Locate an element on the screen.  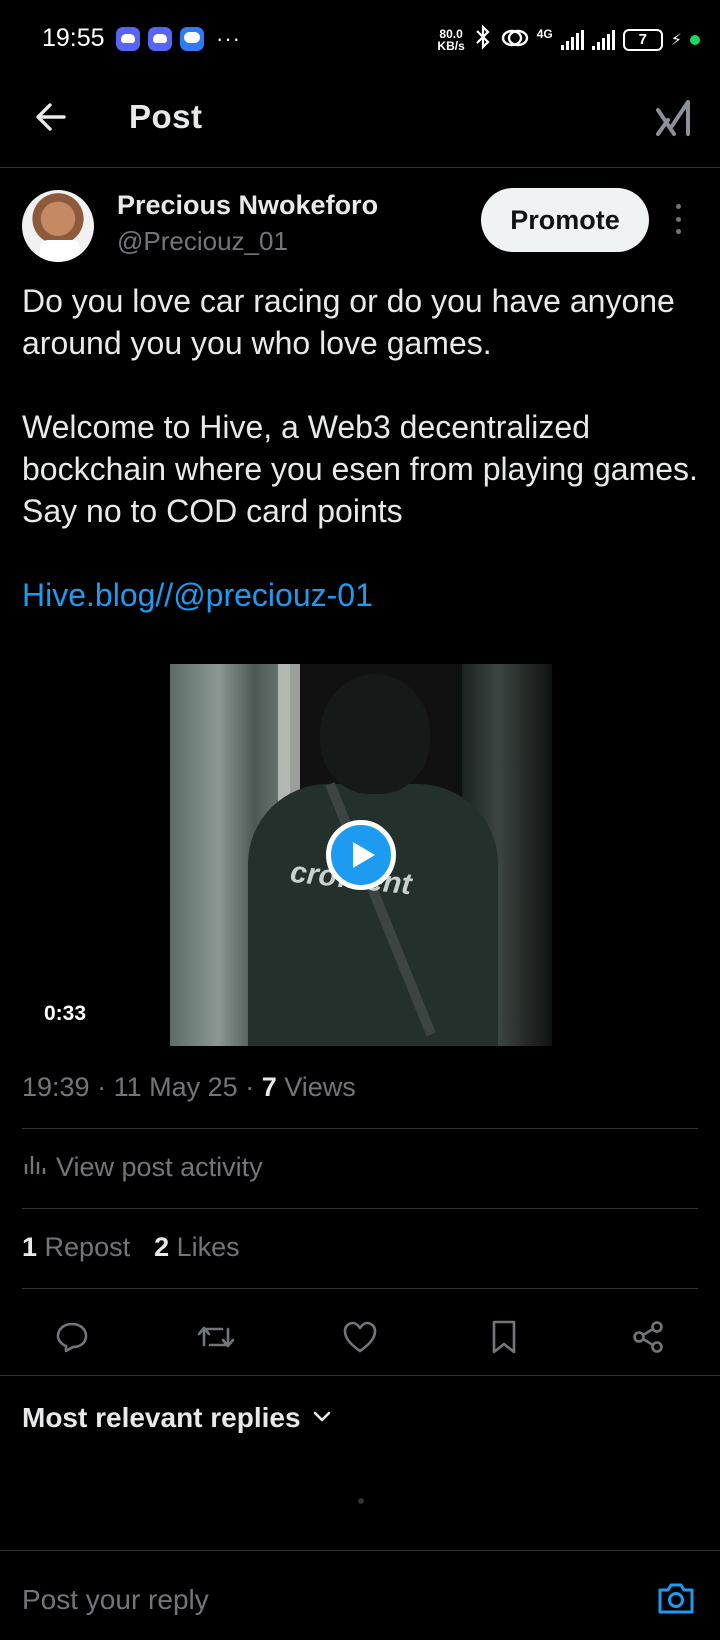
more-notifications-icon: ··· is located at coordinates (228, 38).